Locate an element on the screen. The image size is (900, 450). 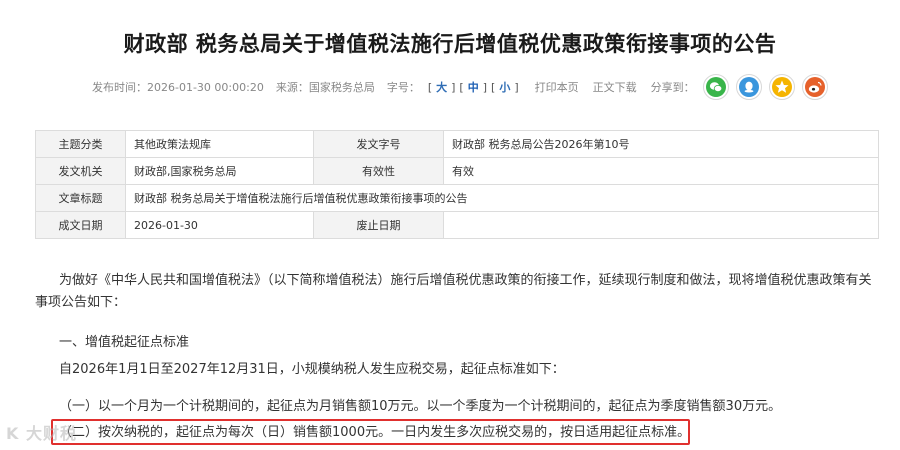
repeal-date-label: 废止日期 is located at coordinates (378, 225).